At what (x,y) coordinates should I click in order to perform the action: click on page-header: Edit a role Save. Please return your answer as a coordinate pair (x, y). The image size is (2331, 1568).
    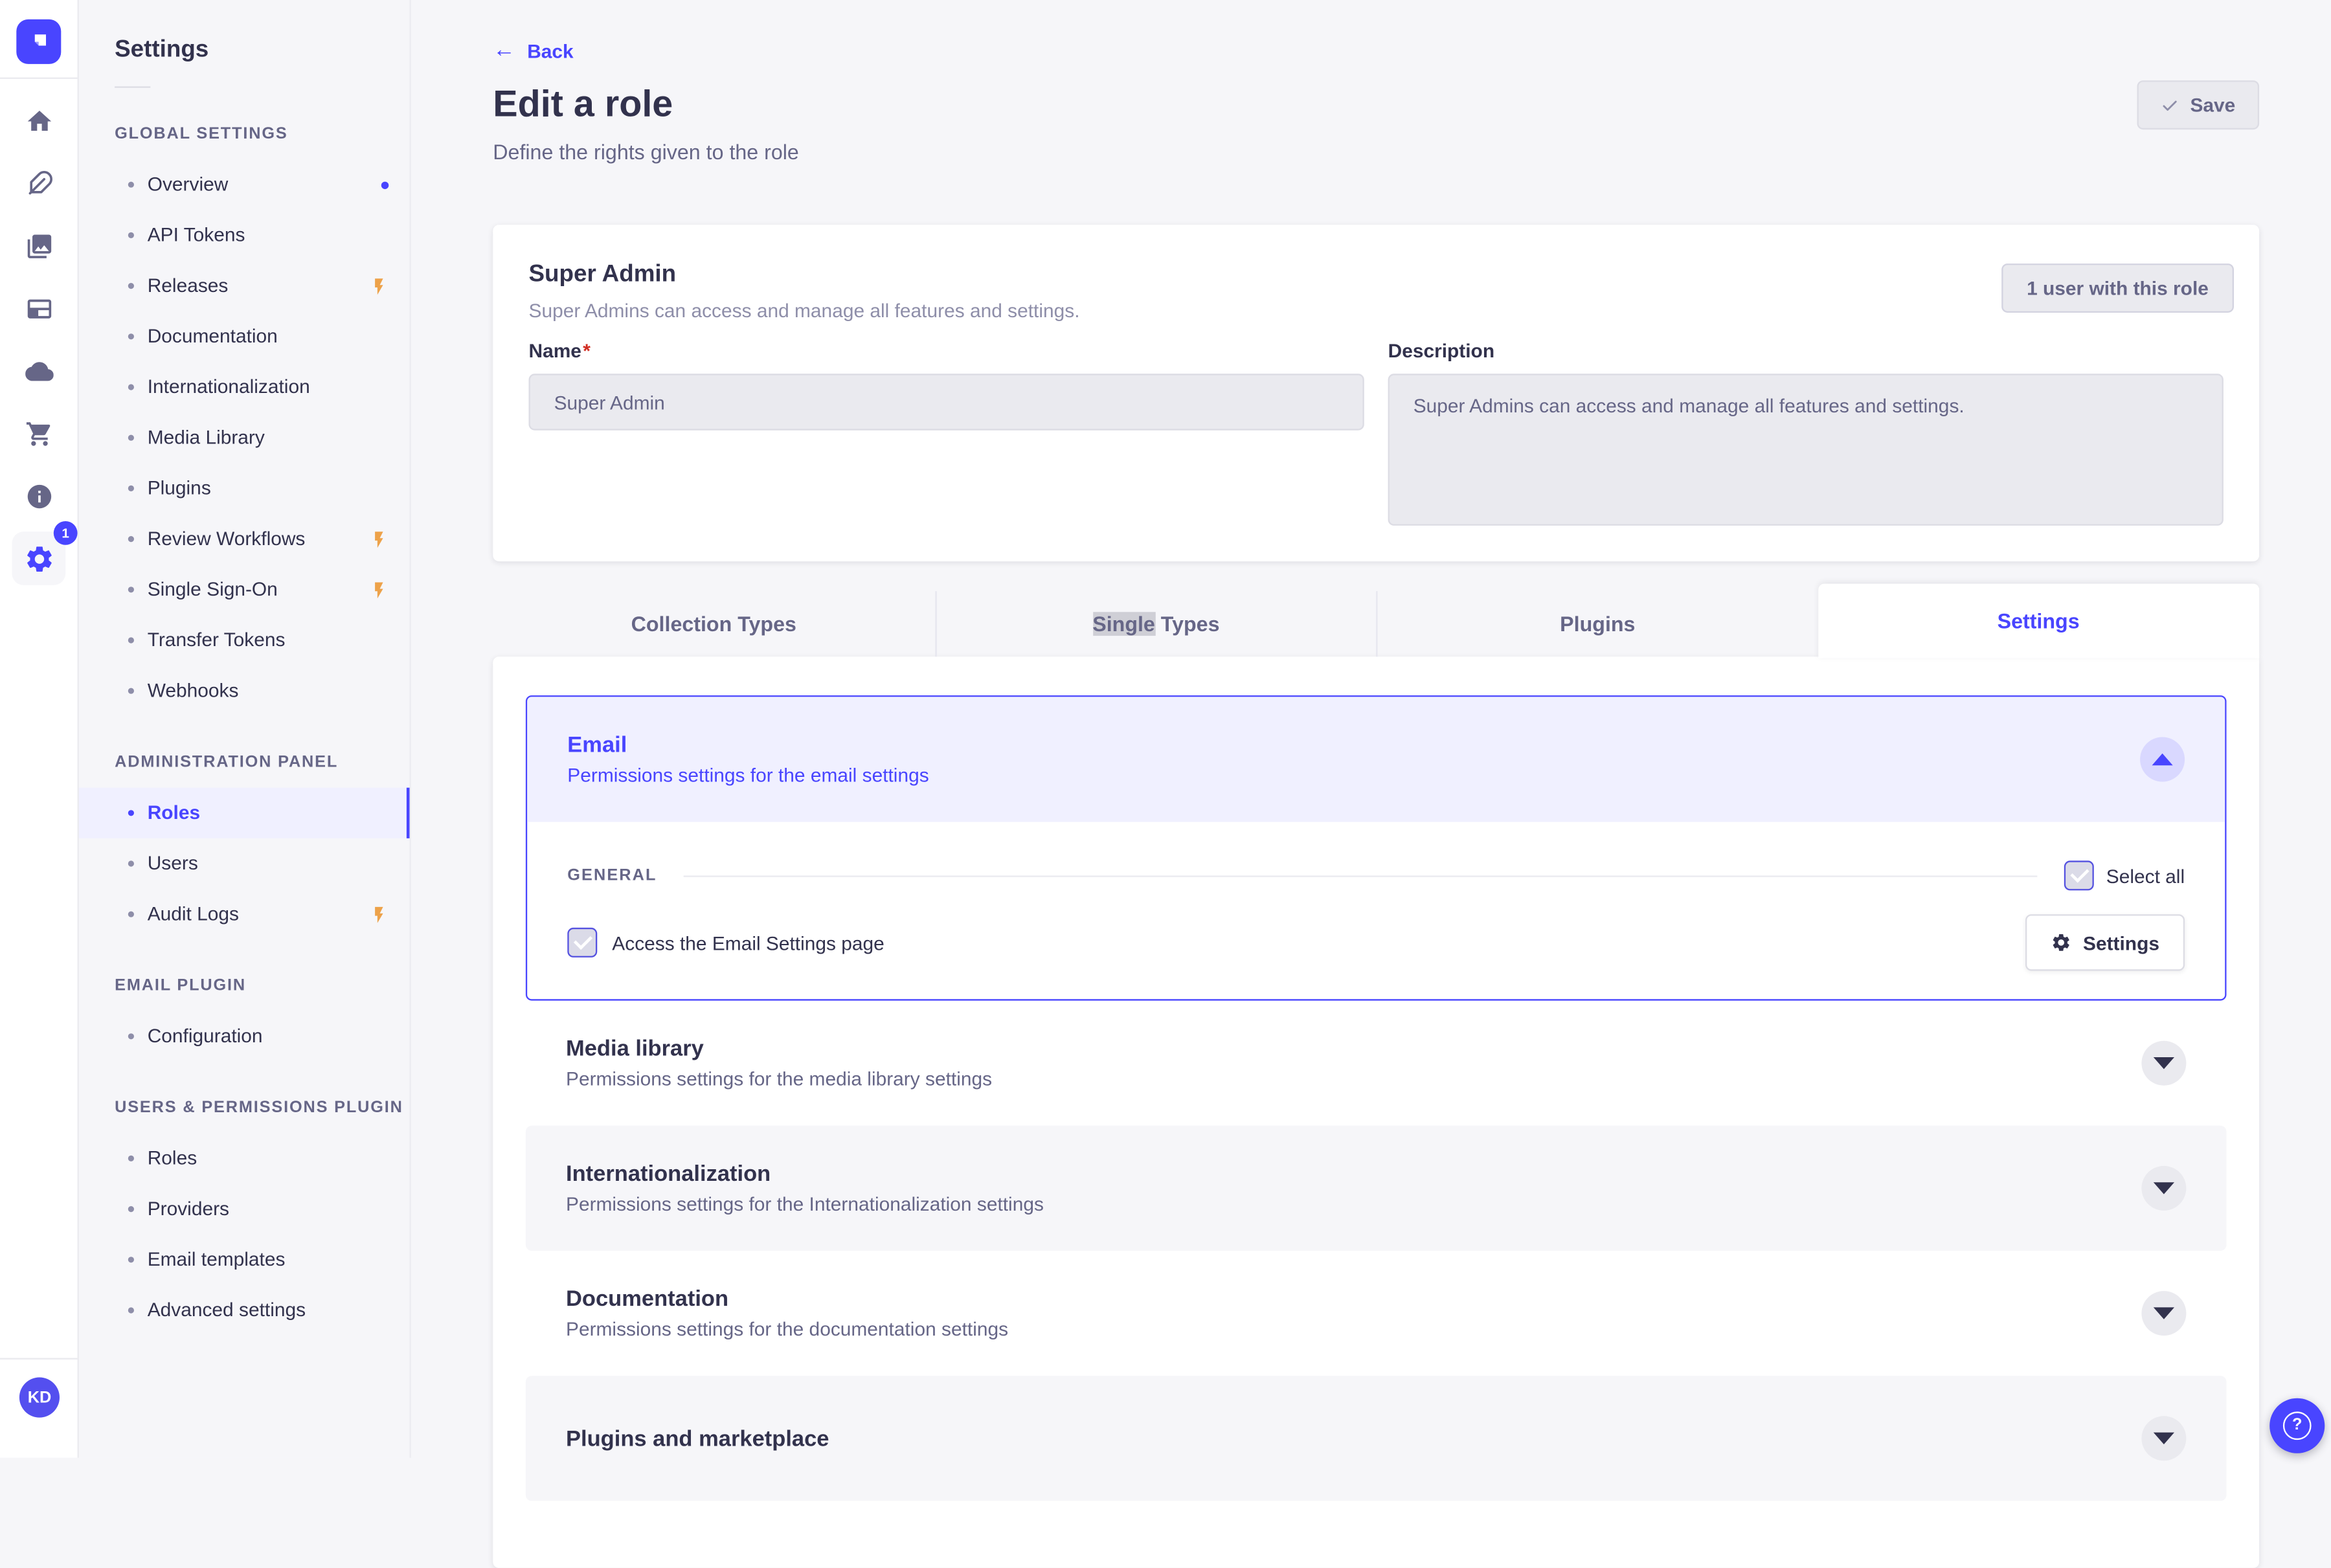
    Looking at the image, I should click on (1376, 105).